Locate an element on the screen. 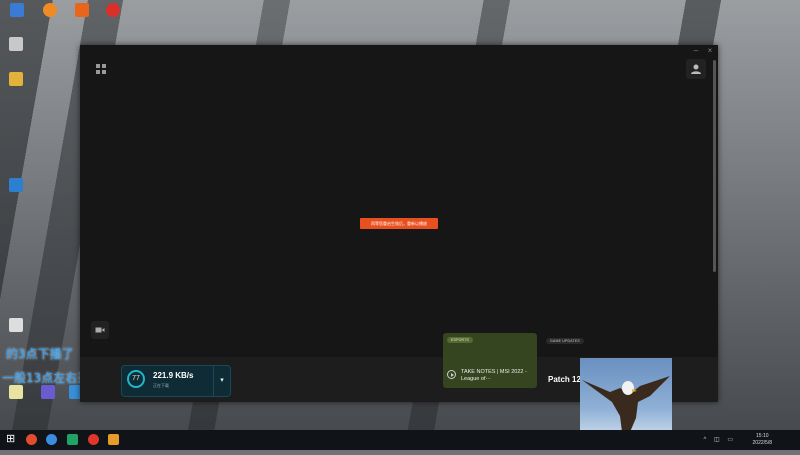  stream-overlay-line1: 的3点下播了 is located at coordinates (40, 354).